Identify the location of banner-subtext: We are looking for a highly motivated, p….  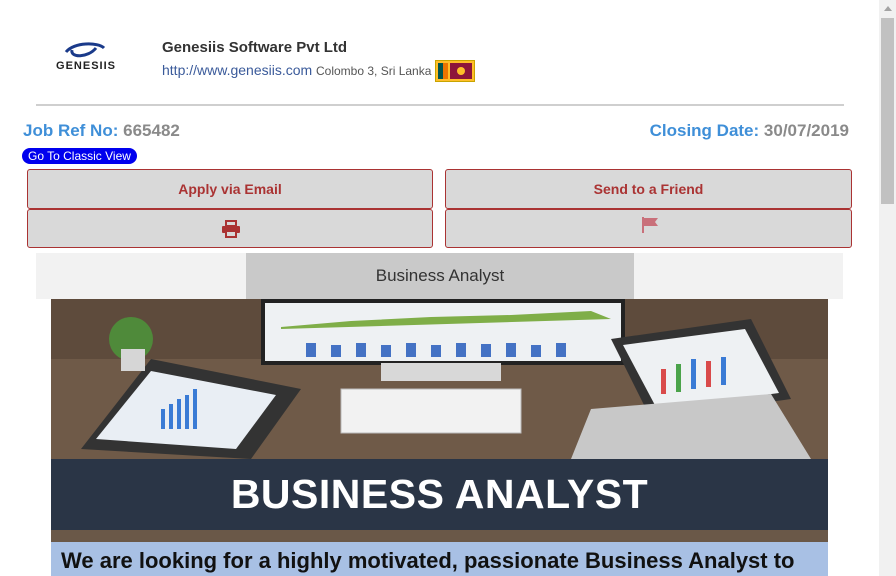
(439, 559).